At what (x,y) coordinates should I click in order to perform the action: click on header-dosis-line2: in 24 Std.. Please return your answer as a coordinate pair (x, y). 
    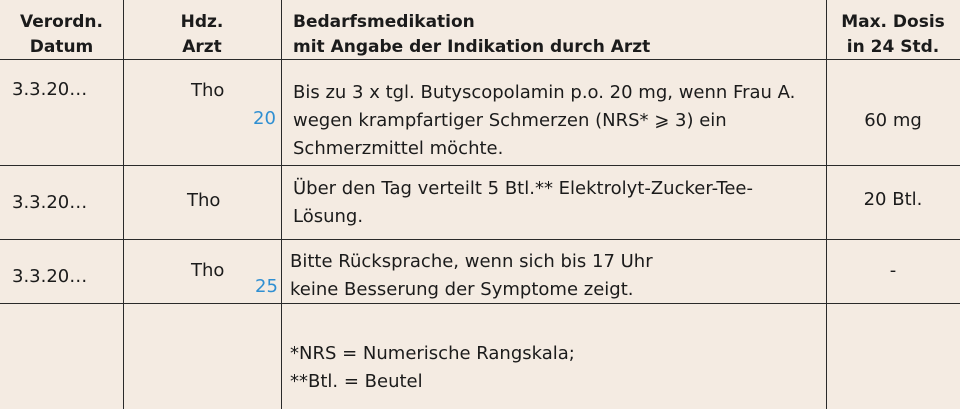
    Looking at the image, I should click on (893, 47).